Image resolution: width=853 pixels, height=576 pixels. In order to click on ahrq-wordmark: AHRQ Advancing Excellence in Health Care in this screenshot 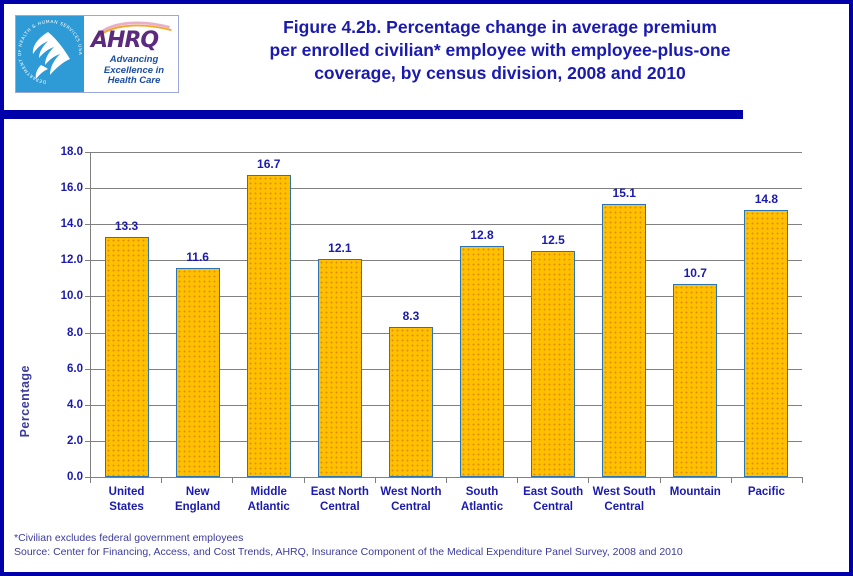, I will do `click(131, 54)`.